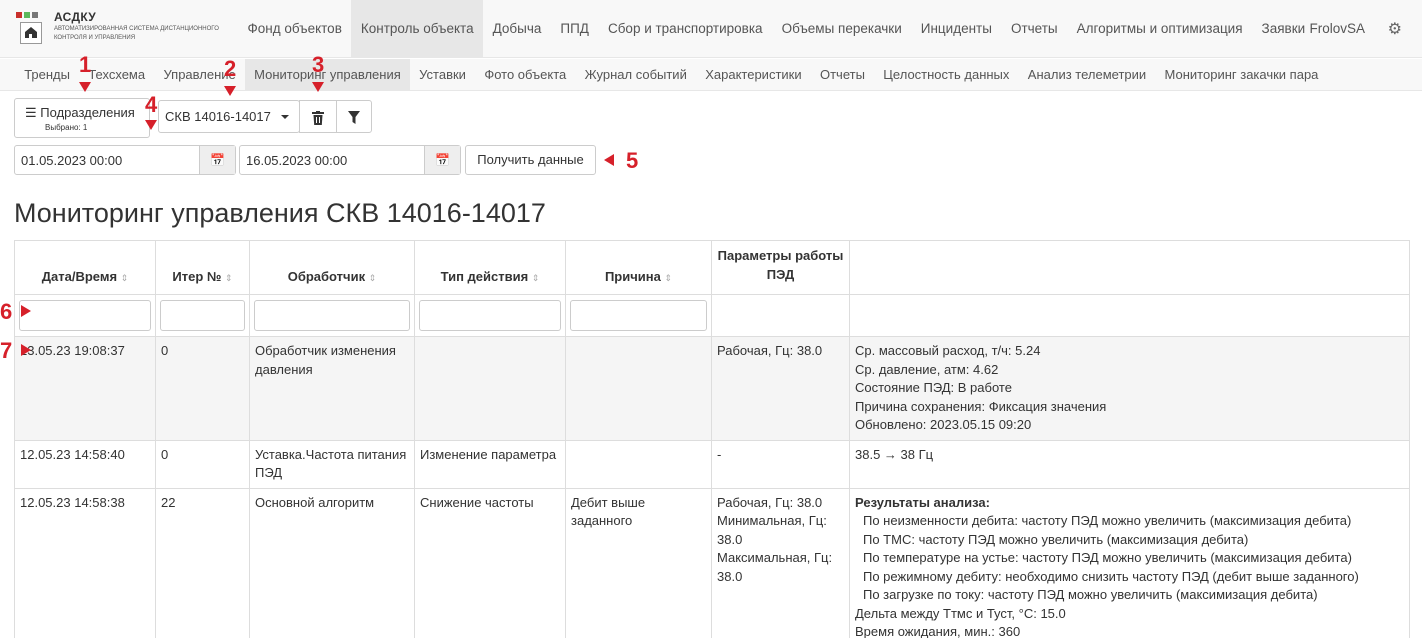  What do you see at coordinates (202, 315) in the screenshot?
I see `filter-iter-input` at bounding box center [202, 315].